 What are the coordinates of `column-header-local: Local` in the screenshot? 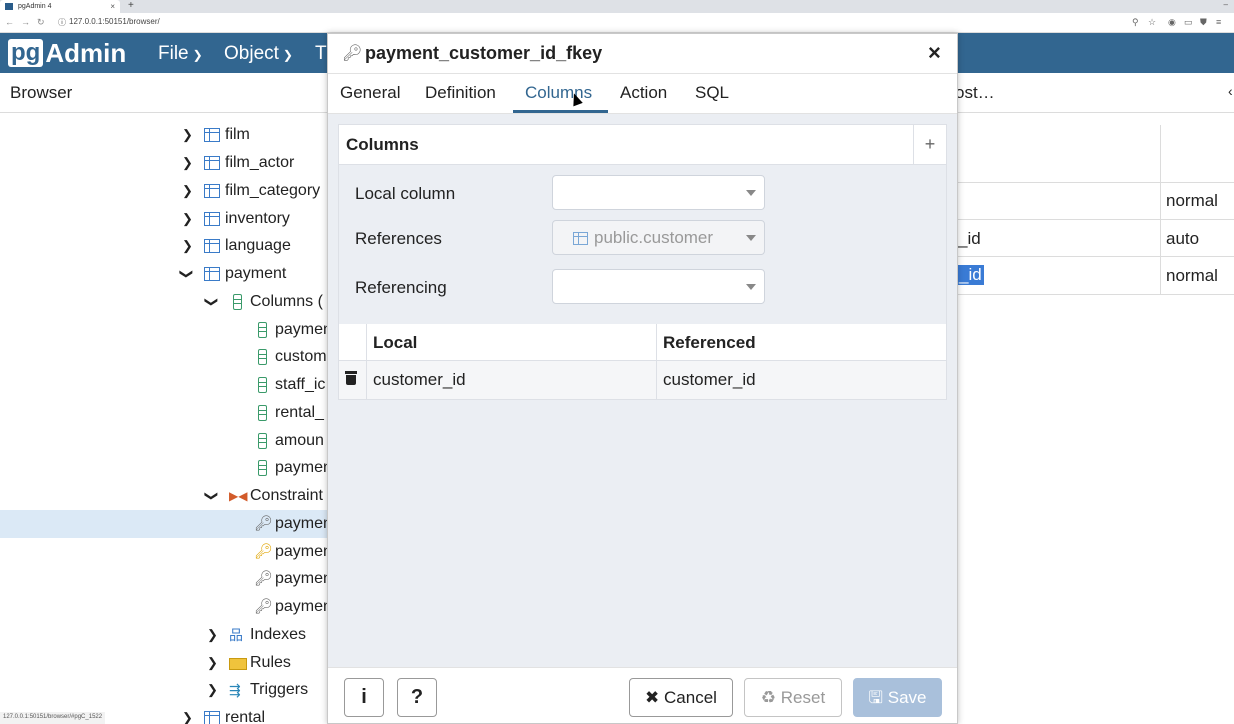 It's located at (395, 342).